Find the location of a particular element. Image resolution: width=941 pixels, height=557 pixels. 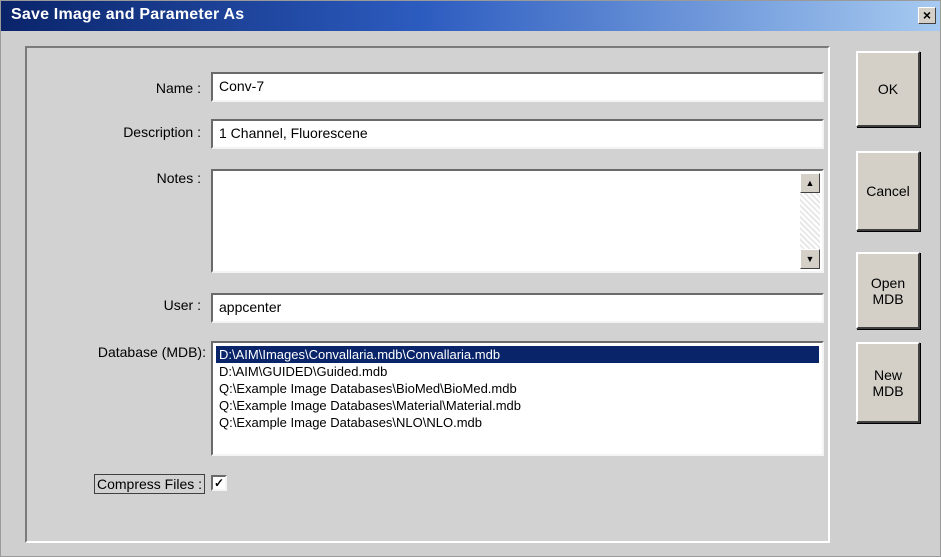

user-label: User : is located at coordinates (182, 305).